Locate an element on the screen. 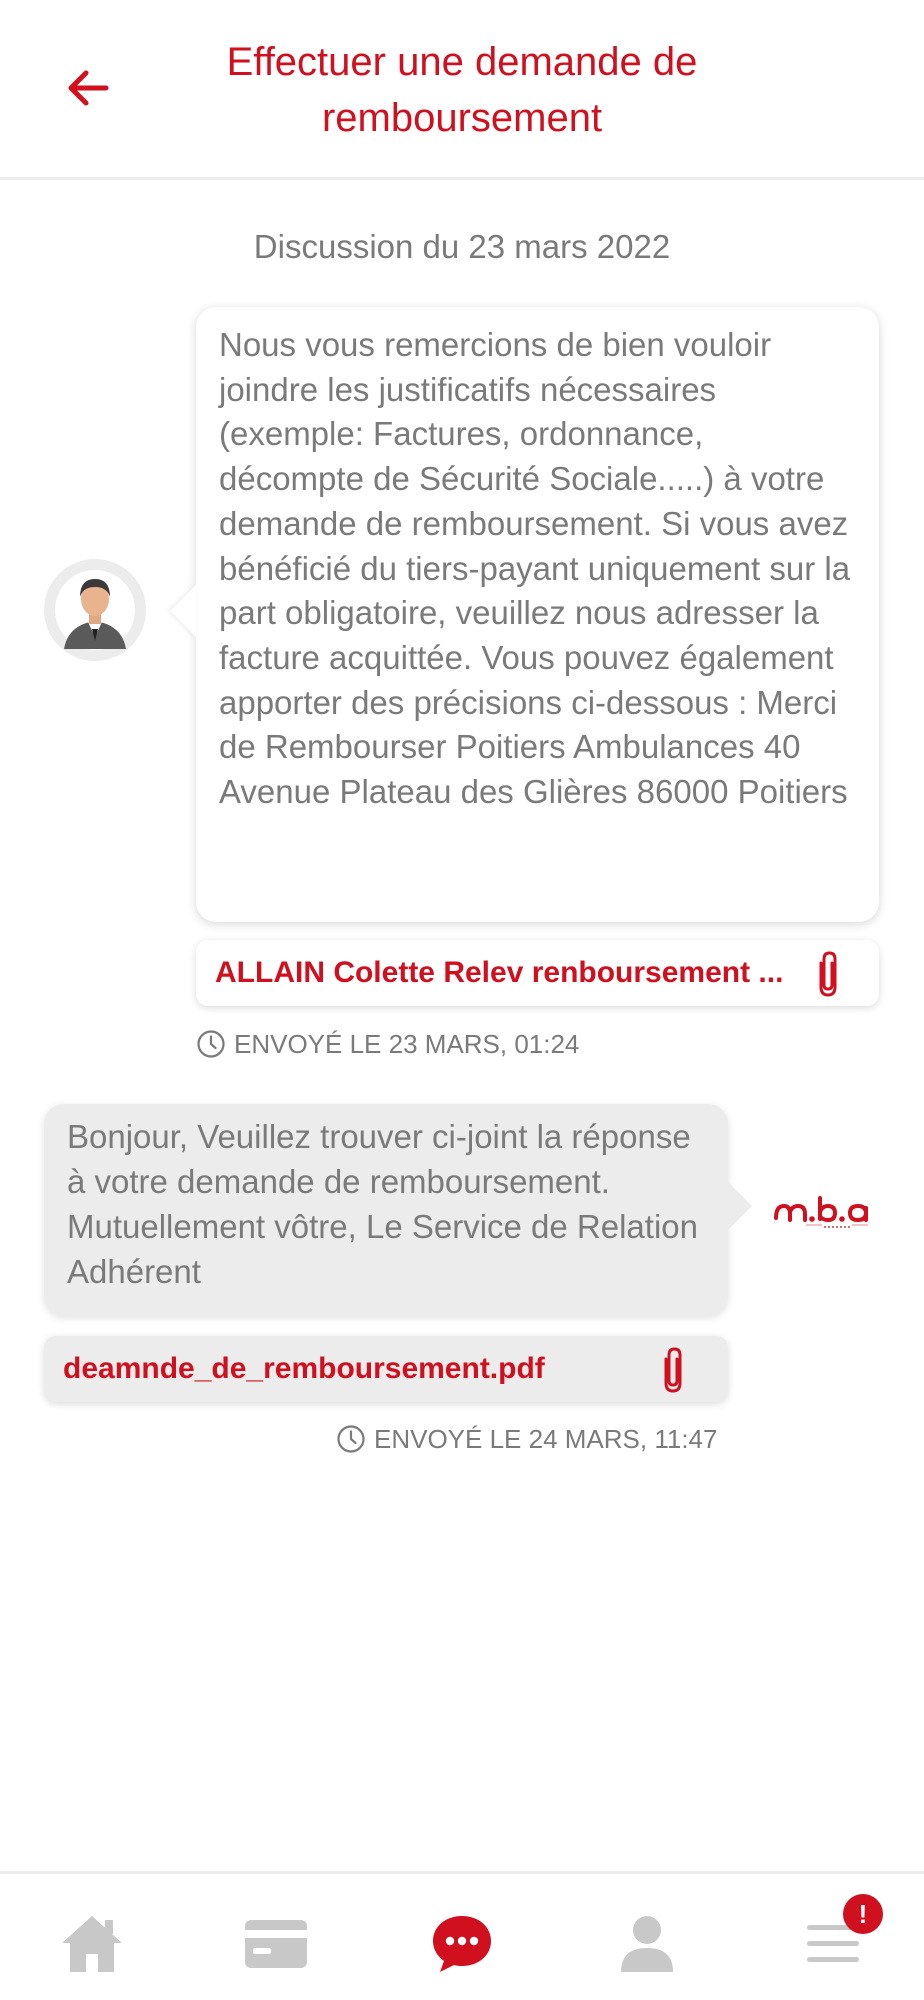  card-icon is located at coordinates (276, 1944).